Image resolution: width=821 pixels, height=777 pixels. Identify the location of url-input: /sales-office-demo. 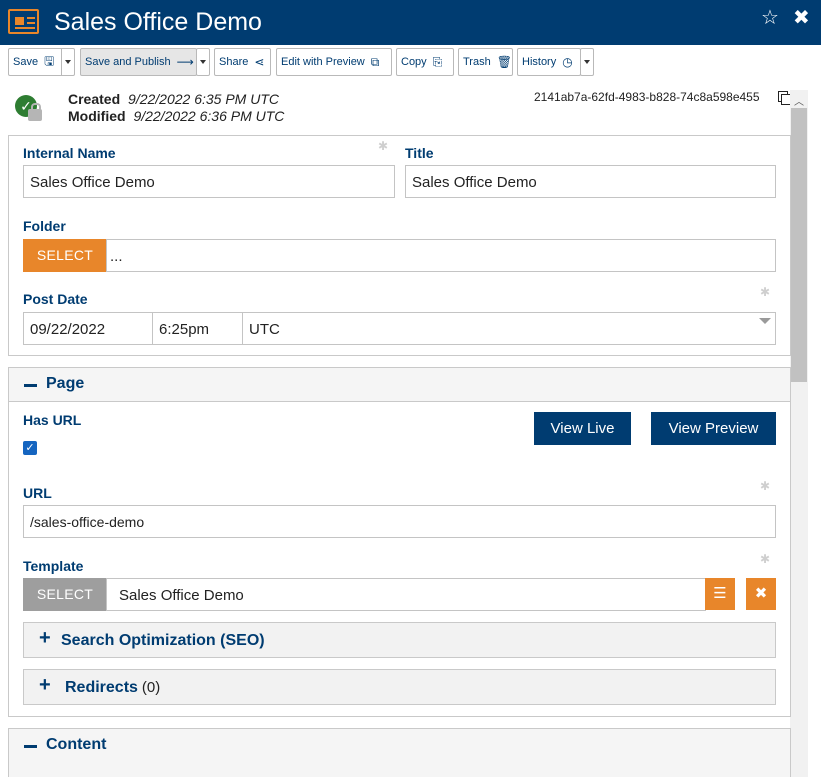
(399, 521).